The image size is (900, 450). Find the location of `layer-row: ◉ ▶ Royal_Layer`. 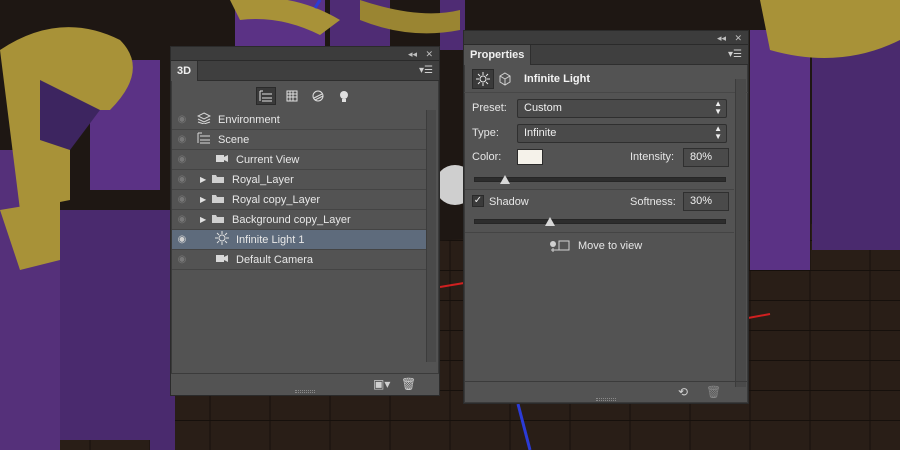

layer-row: ◉ ▶ Royal_Layer is located at coordinates (299, 180).